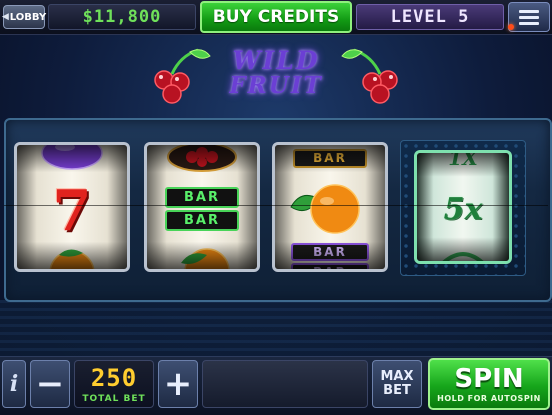 The image size is (552, 415). I want to click on bar-symbol: BAR, so click(330, 158).